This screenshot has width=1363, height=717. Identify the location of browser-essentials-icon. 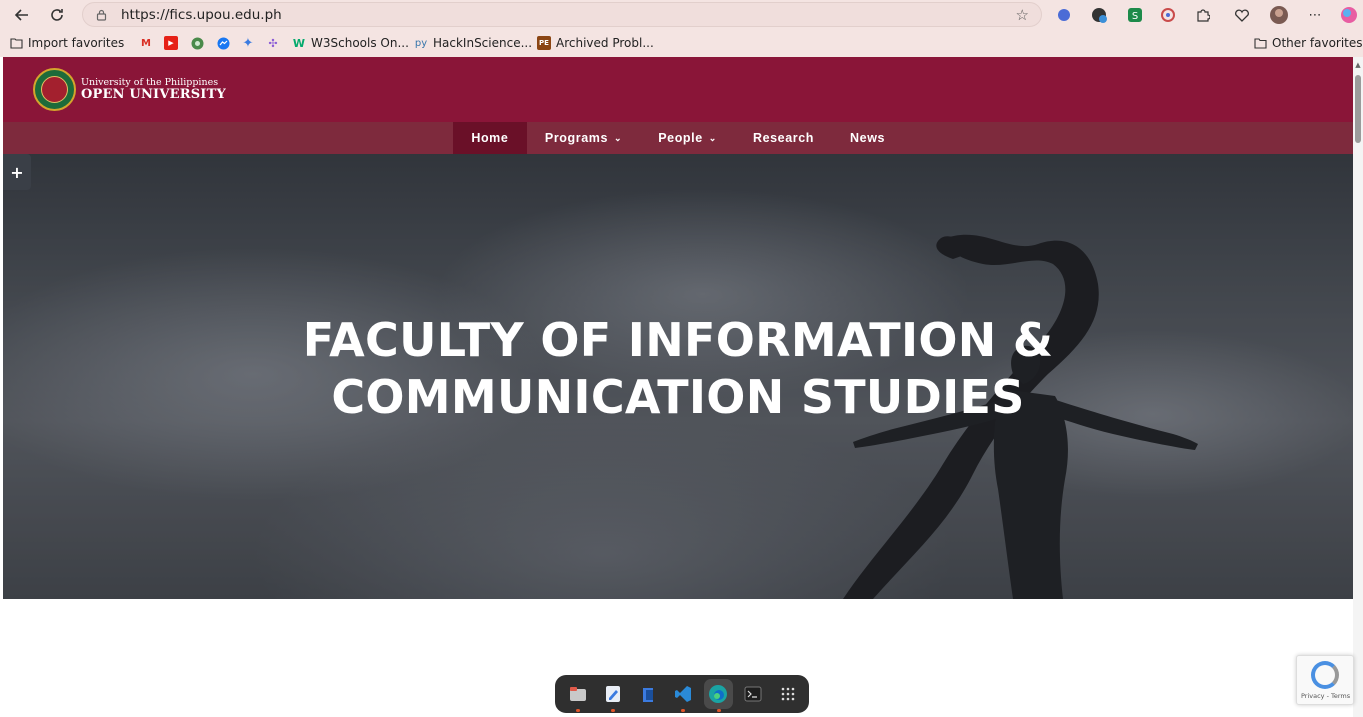
(1242, 15).